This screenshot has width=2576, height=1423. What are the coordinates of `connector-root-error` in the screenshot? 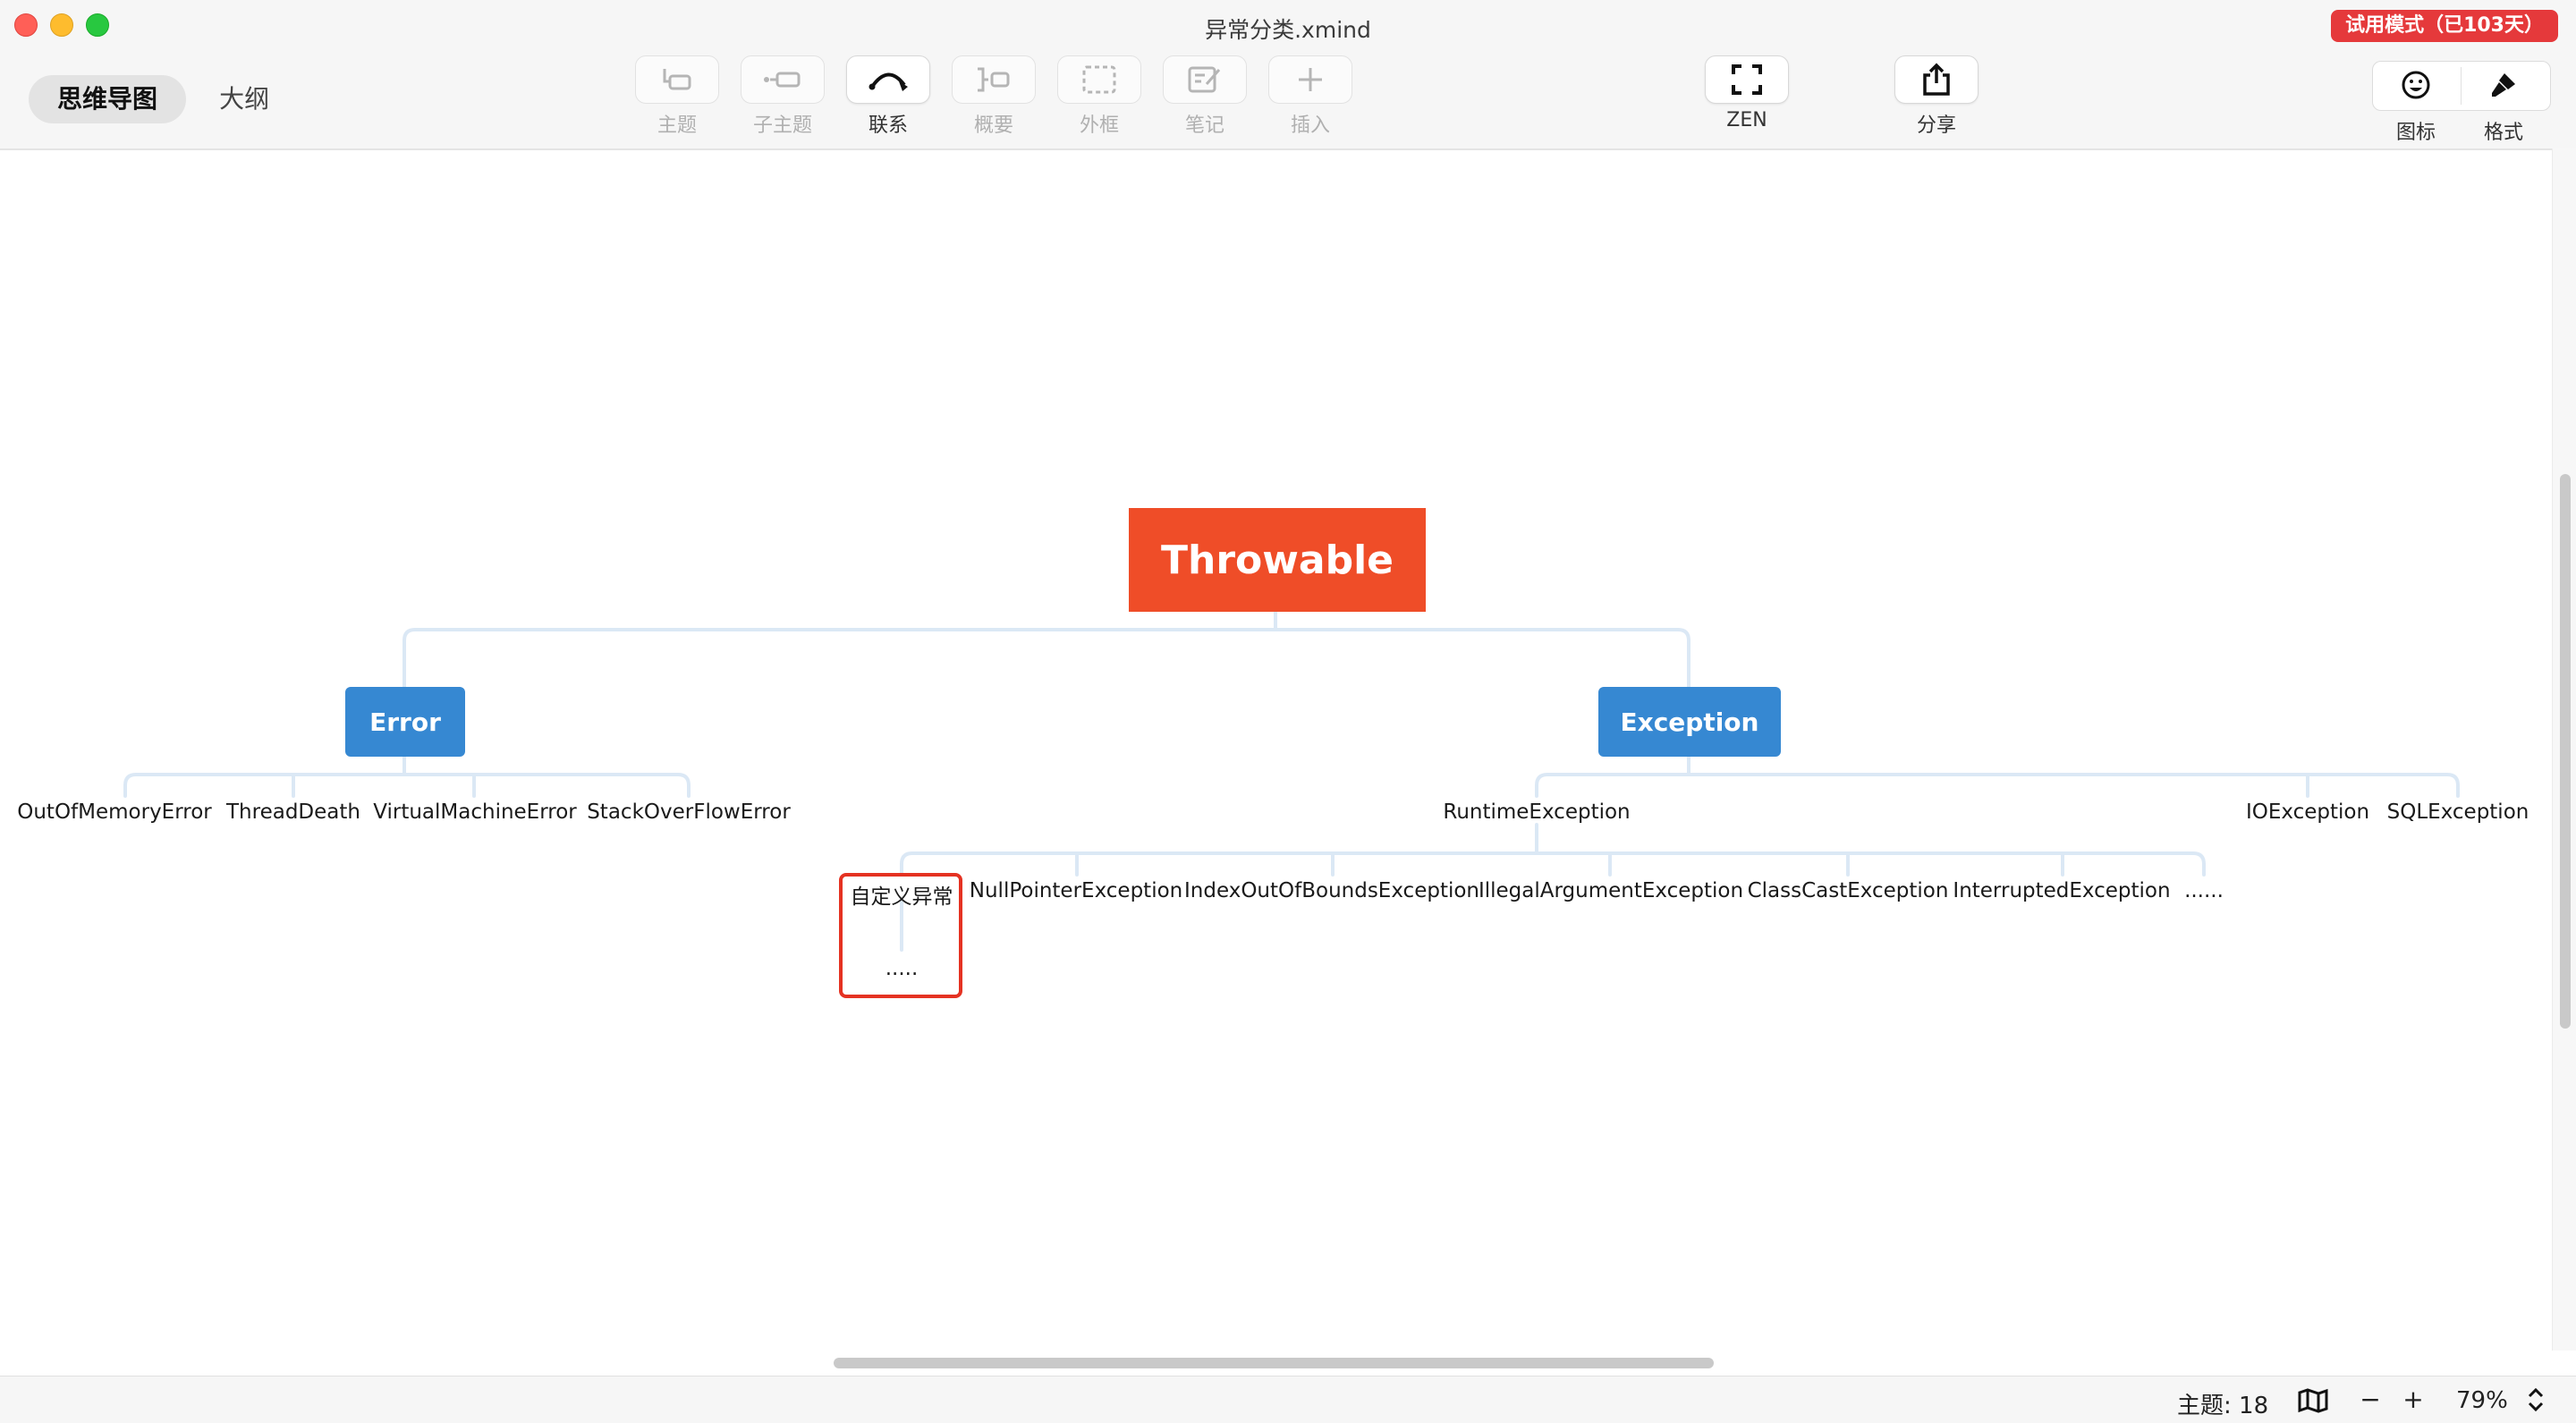 It's located at (839, 658).